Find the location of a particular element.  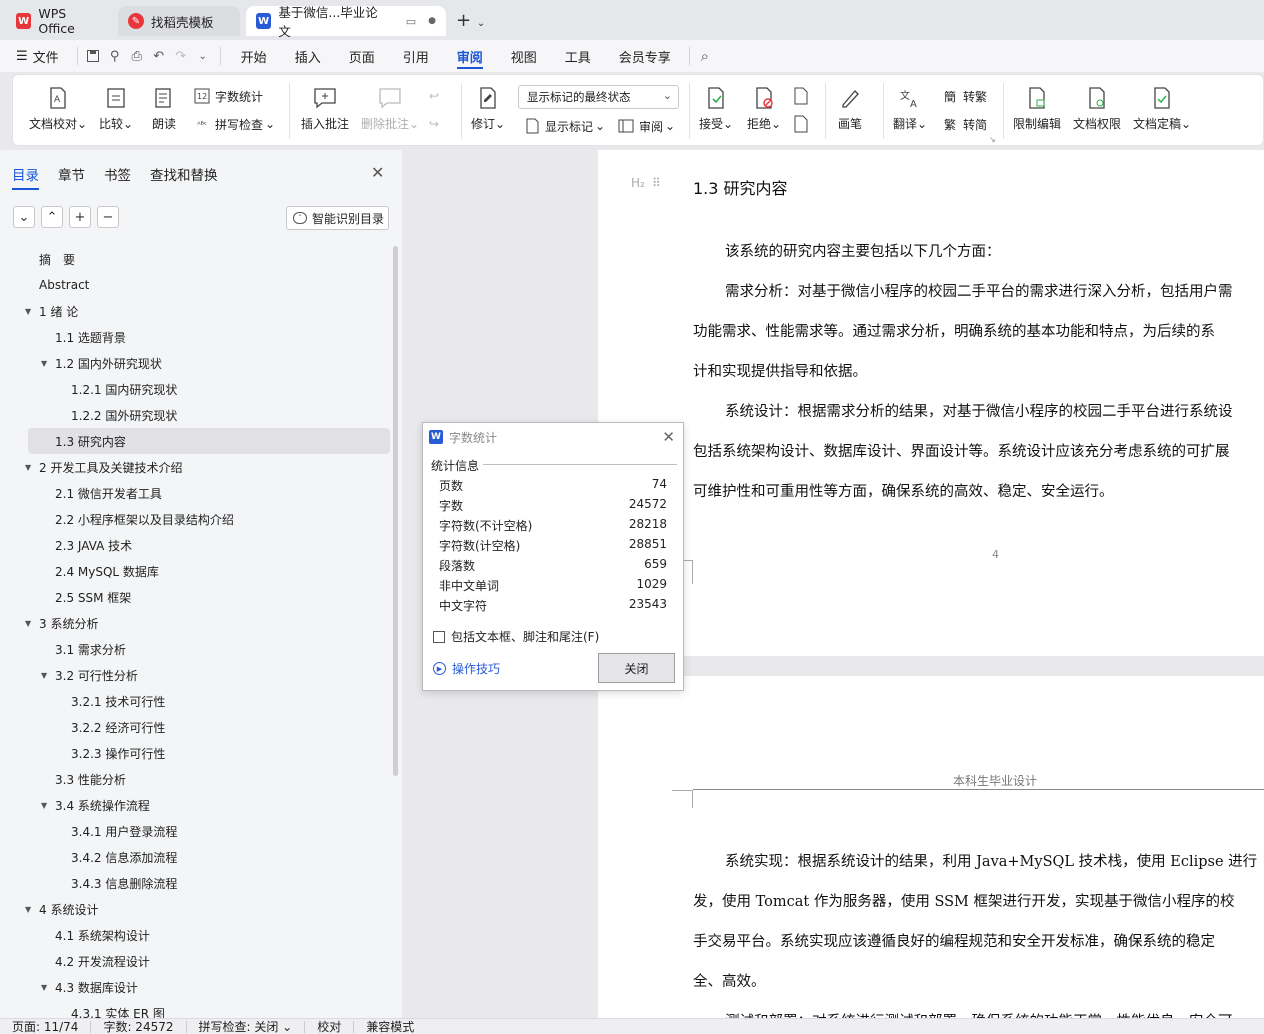

toc-item: 3.2.2 经济可行性 is located at coordinates (195, 727).